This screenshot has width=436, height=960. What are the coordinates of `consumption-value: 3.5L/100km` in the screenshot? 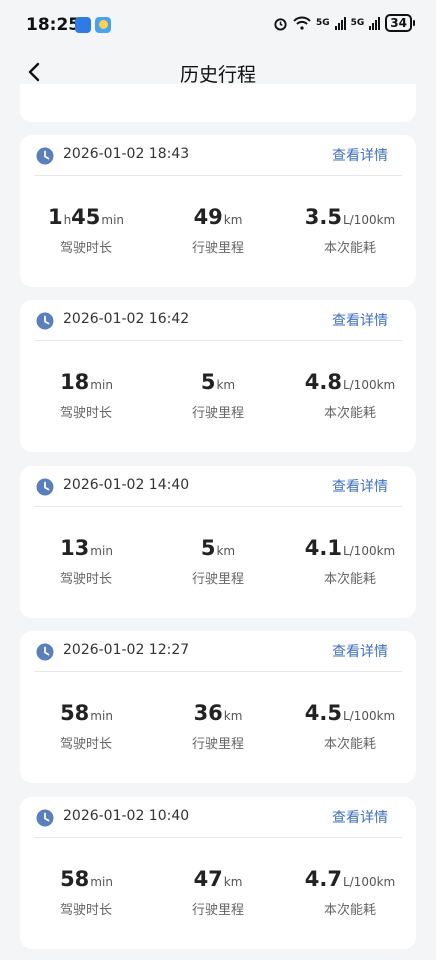 It's located at (350, 219).